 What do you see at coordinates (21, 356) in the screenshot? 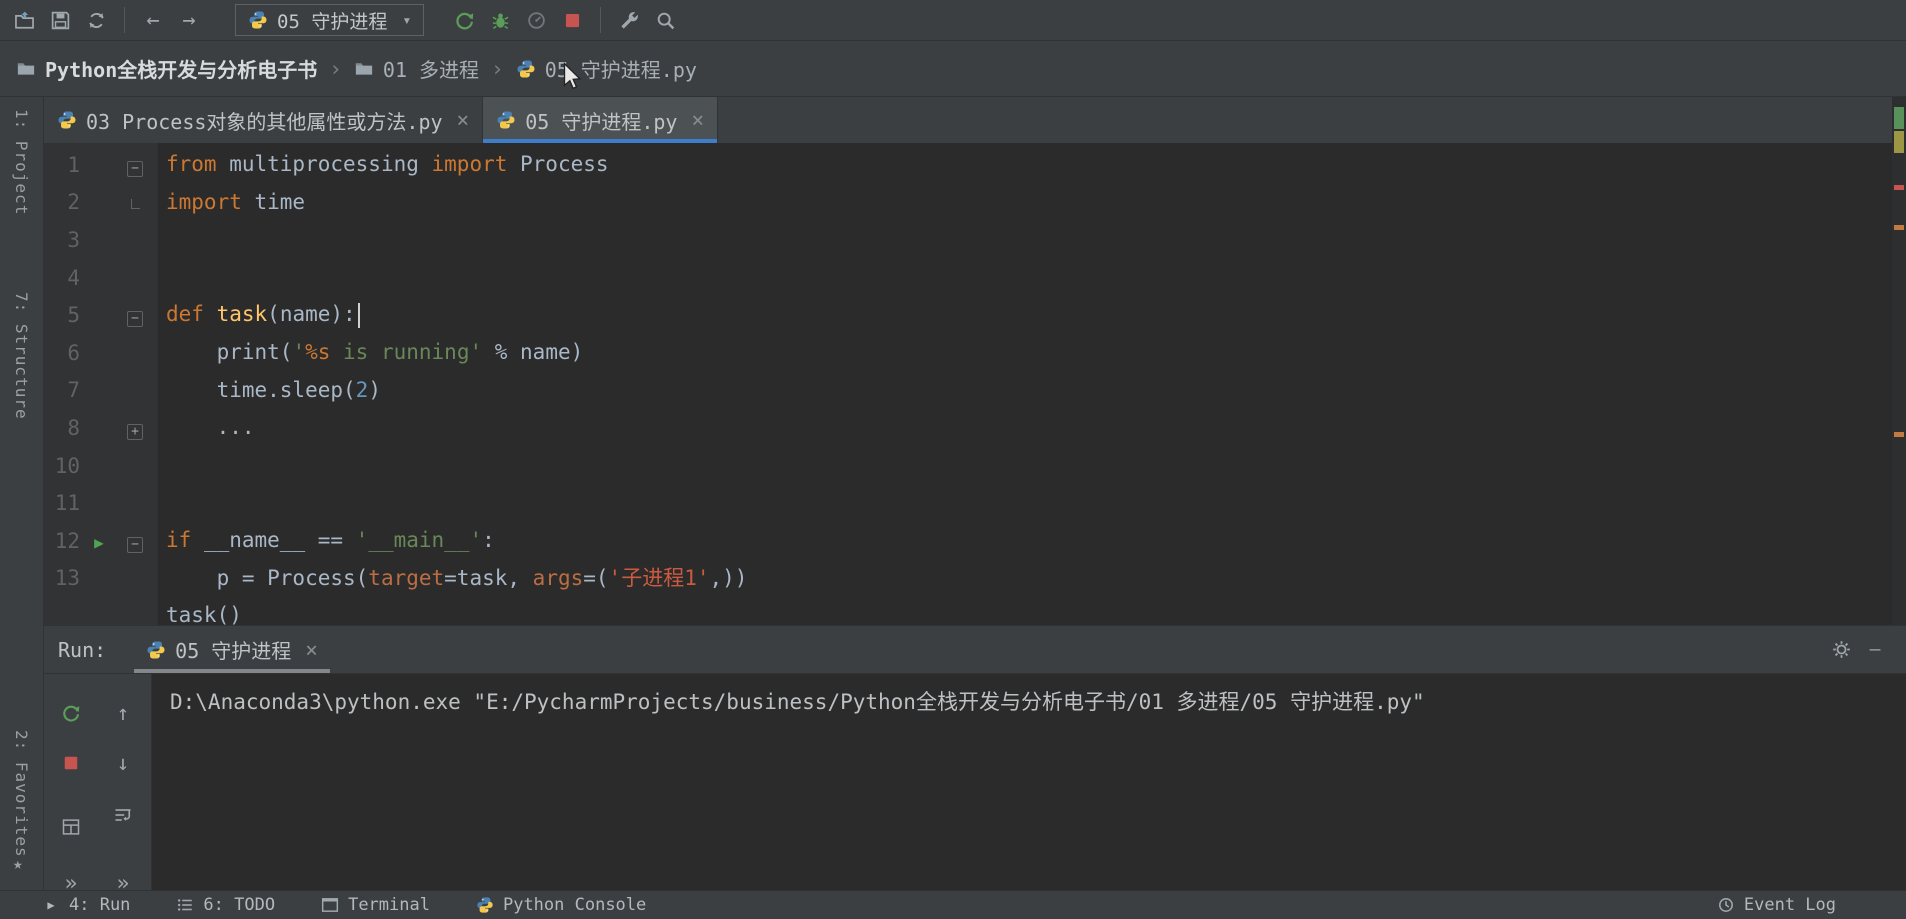
I see `sidebar-item-structure: 7: Structure` at bounding box center [21, 356].